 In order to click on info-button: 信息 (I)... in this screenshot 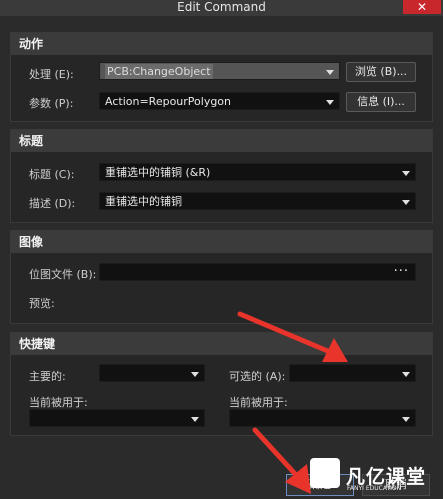, I will do `click(381, 102)`.